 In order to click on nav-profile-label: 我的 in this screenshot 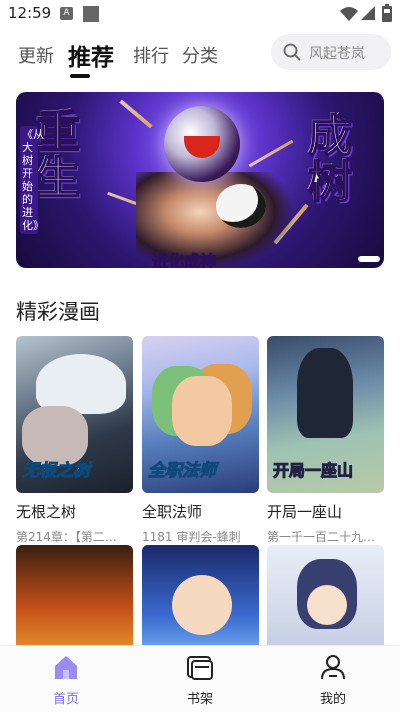, I will do `click(332, 699)`.